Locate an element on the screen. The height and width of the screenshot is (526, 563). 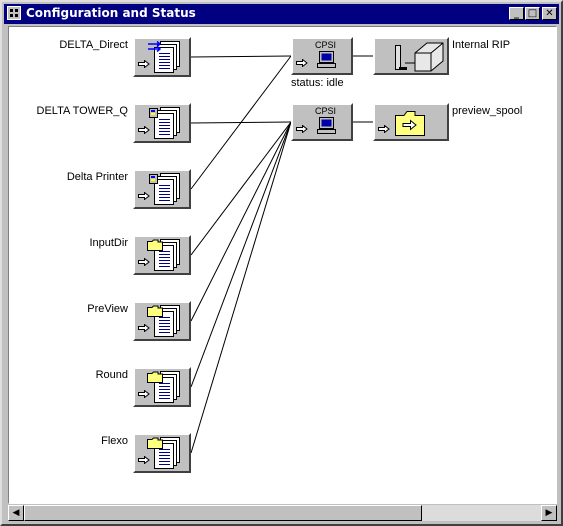
queue-label: DELTA TOWER_Q is located at coordinates (82, 111).